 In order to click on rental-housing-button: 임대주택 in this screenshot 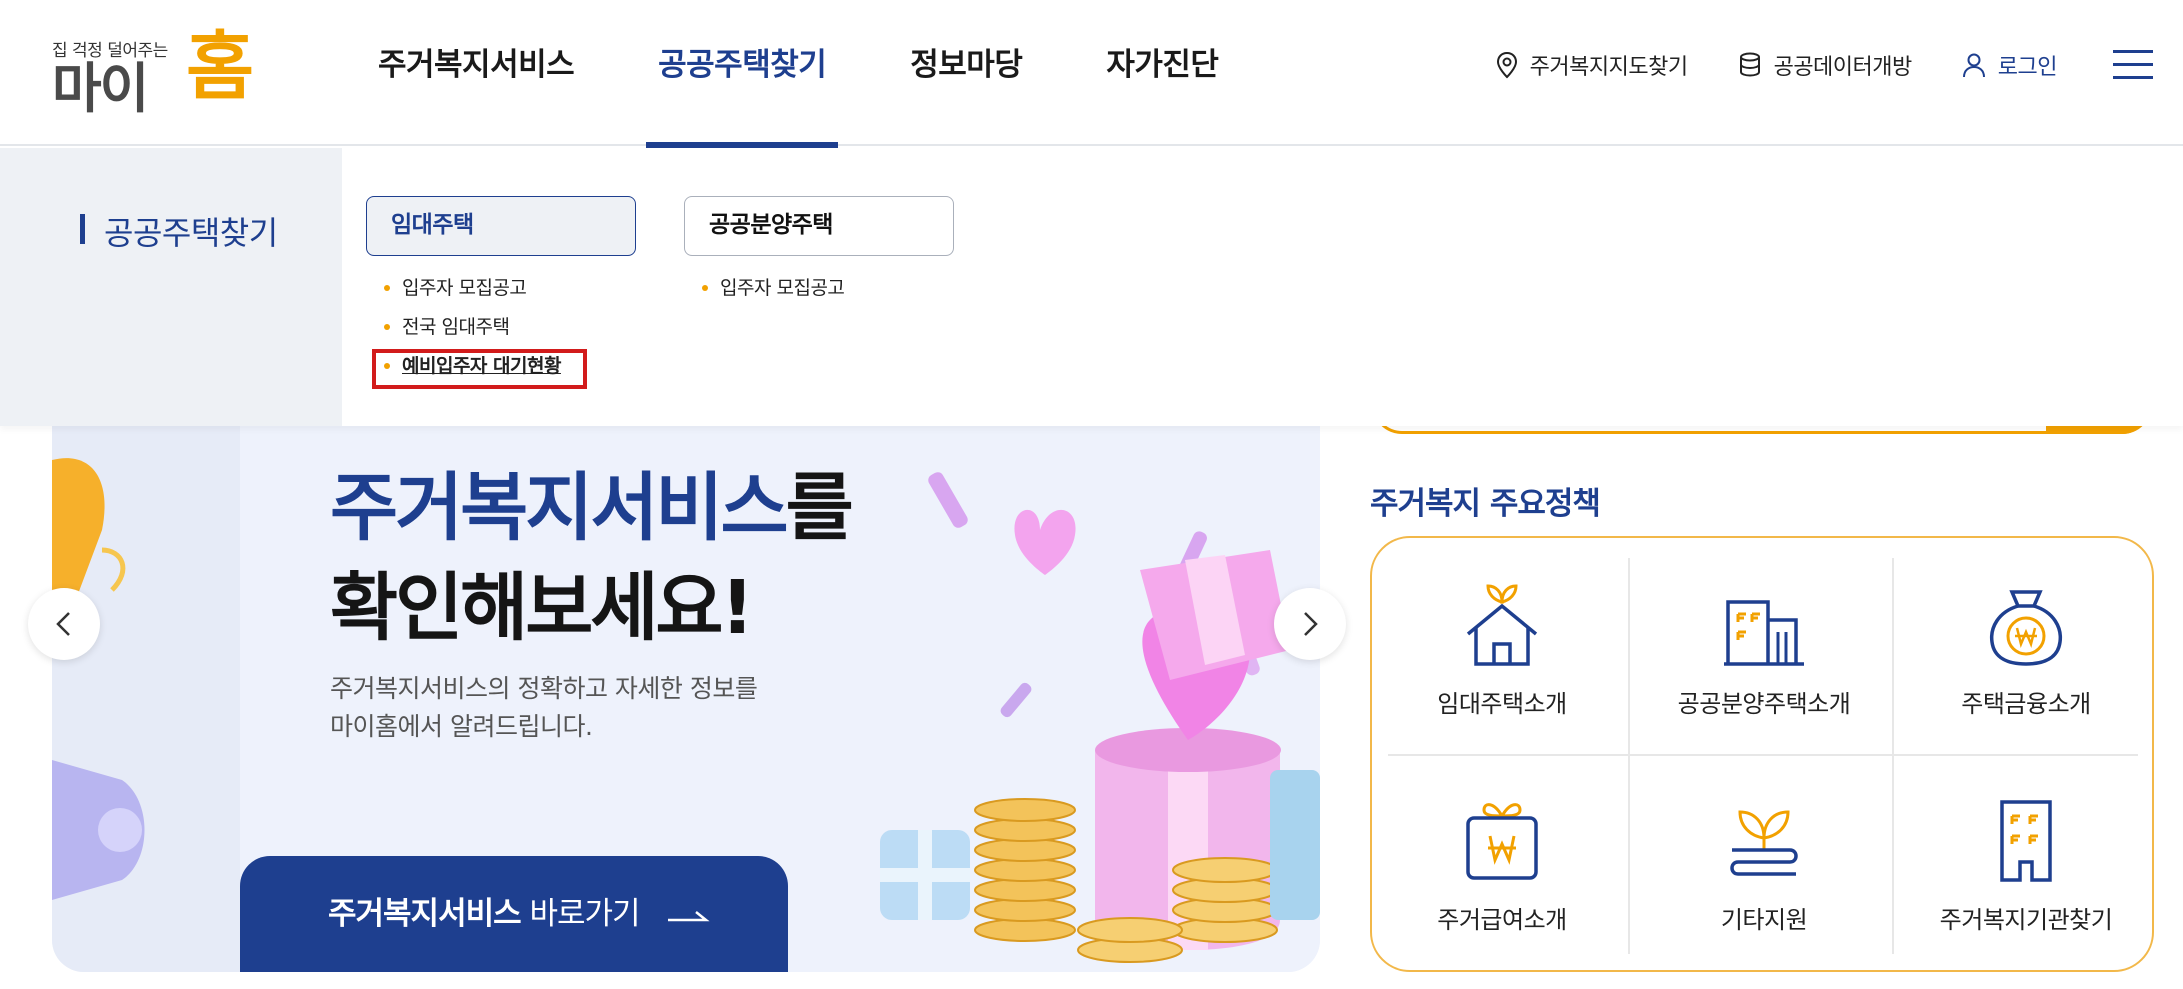, I will do `click(501, 226)`.